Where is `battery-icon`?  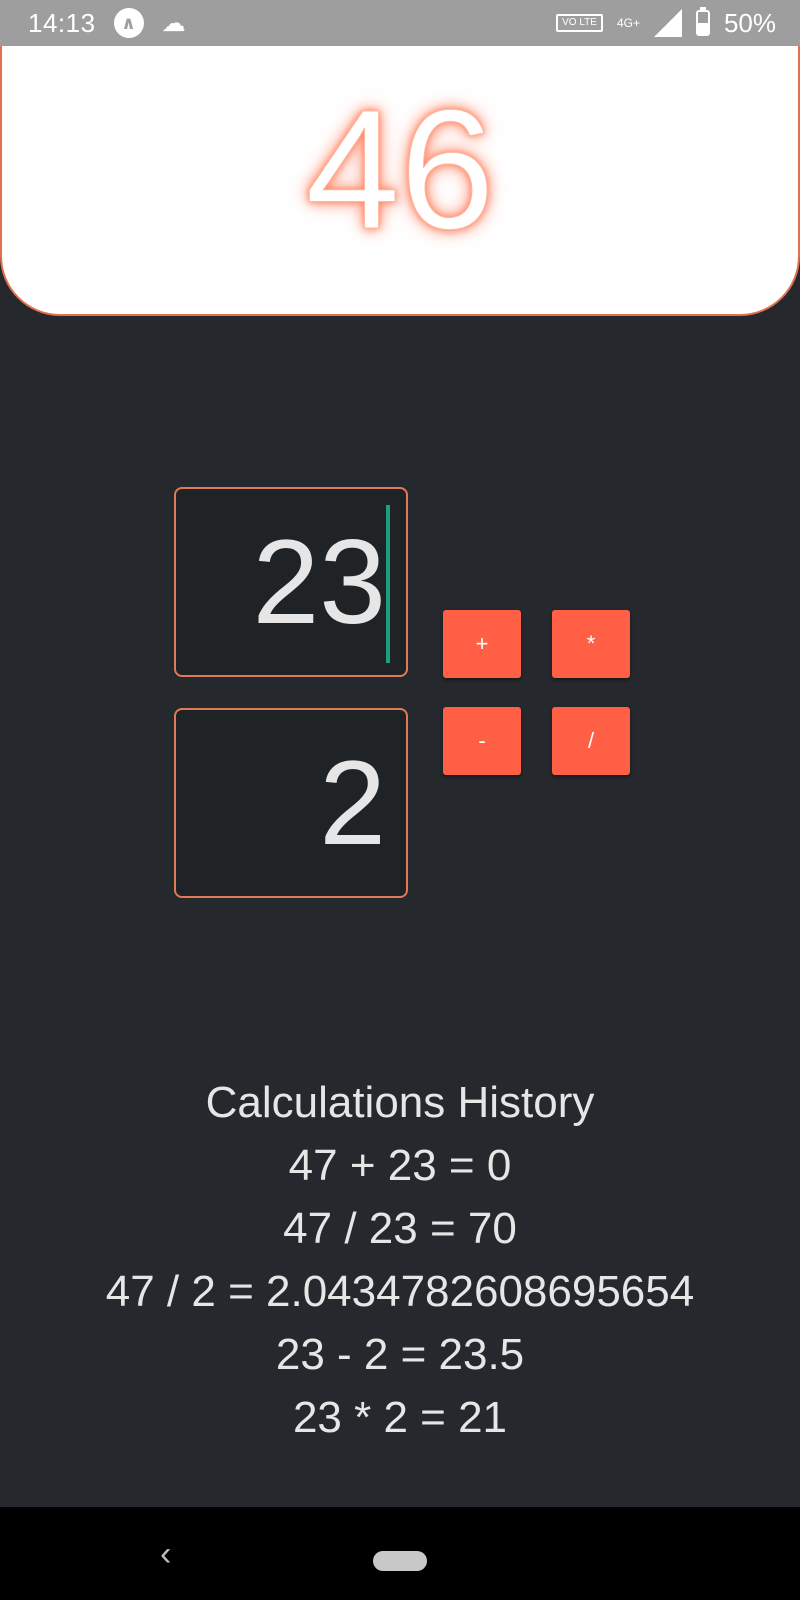 battery-icon is located at coordinates (702, 21).